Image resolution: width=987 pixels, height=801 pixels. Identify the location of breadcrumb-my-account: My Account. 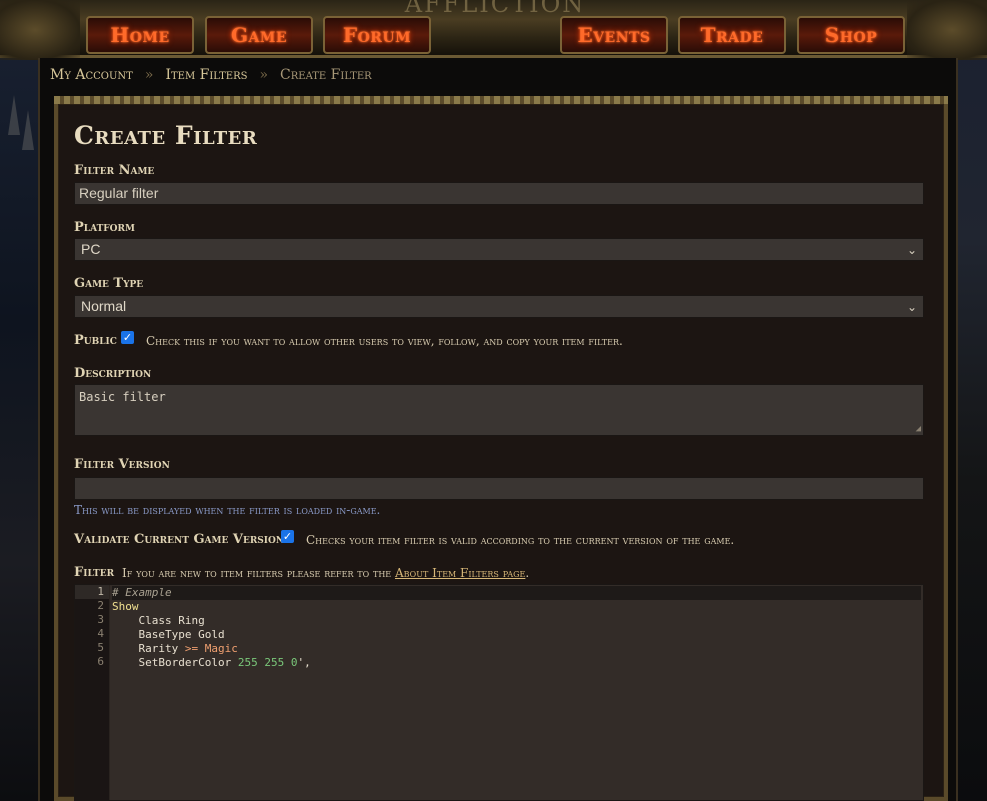
(91, 75).